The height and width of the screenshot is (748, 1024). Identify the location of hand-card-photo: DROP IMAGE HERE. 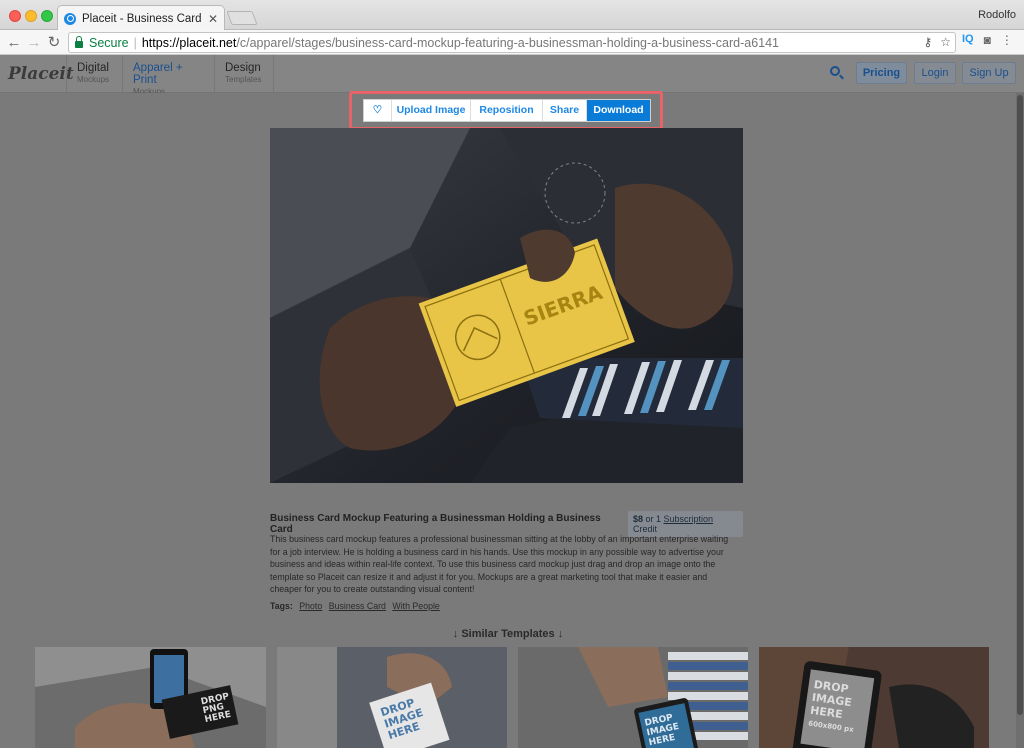
(392, 697).